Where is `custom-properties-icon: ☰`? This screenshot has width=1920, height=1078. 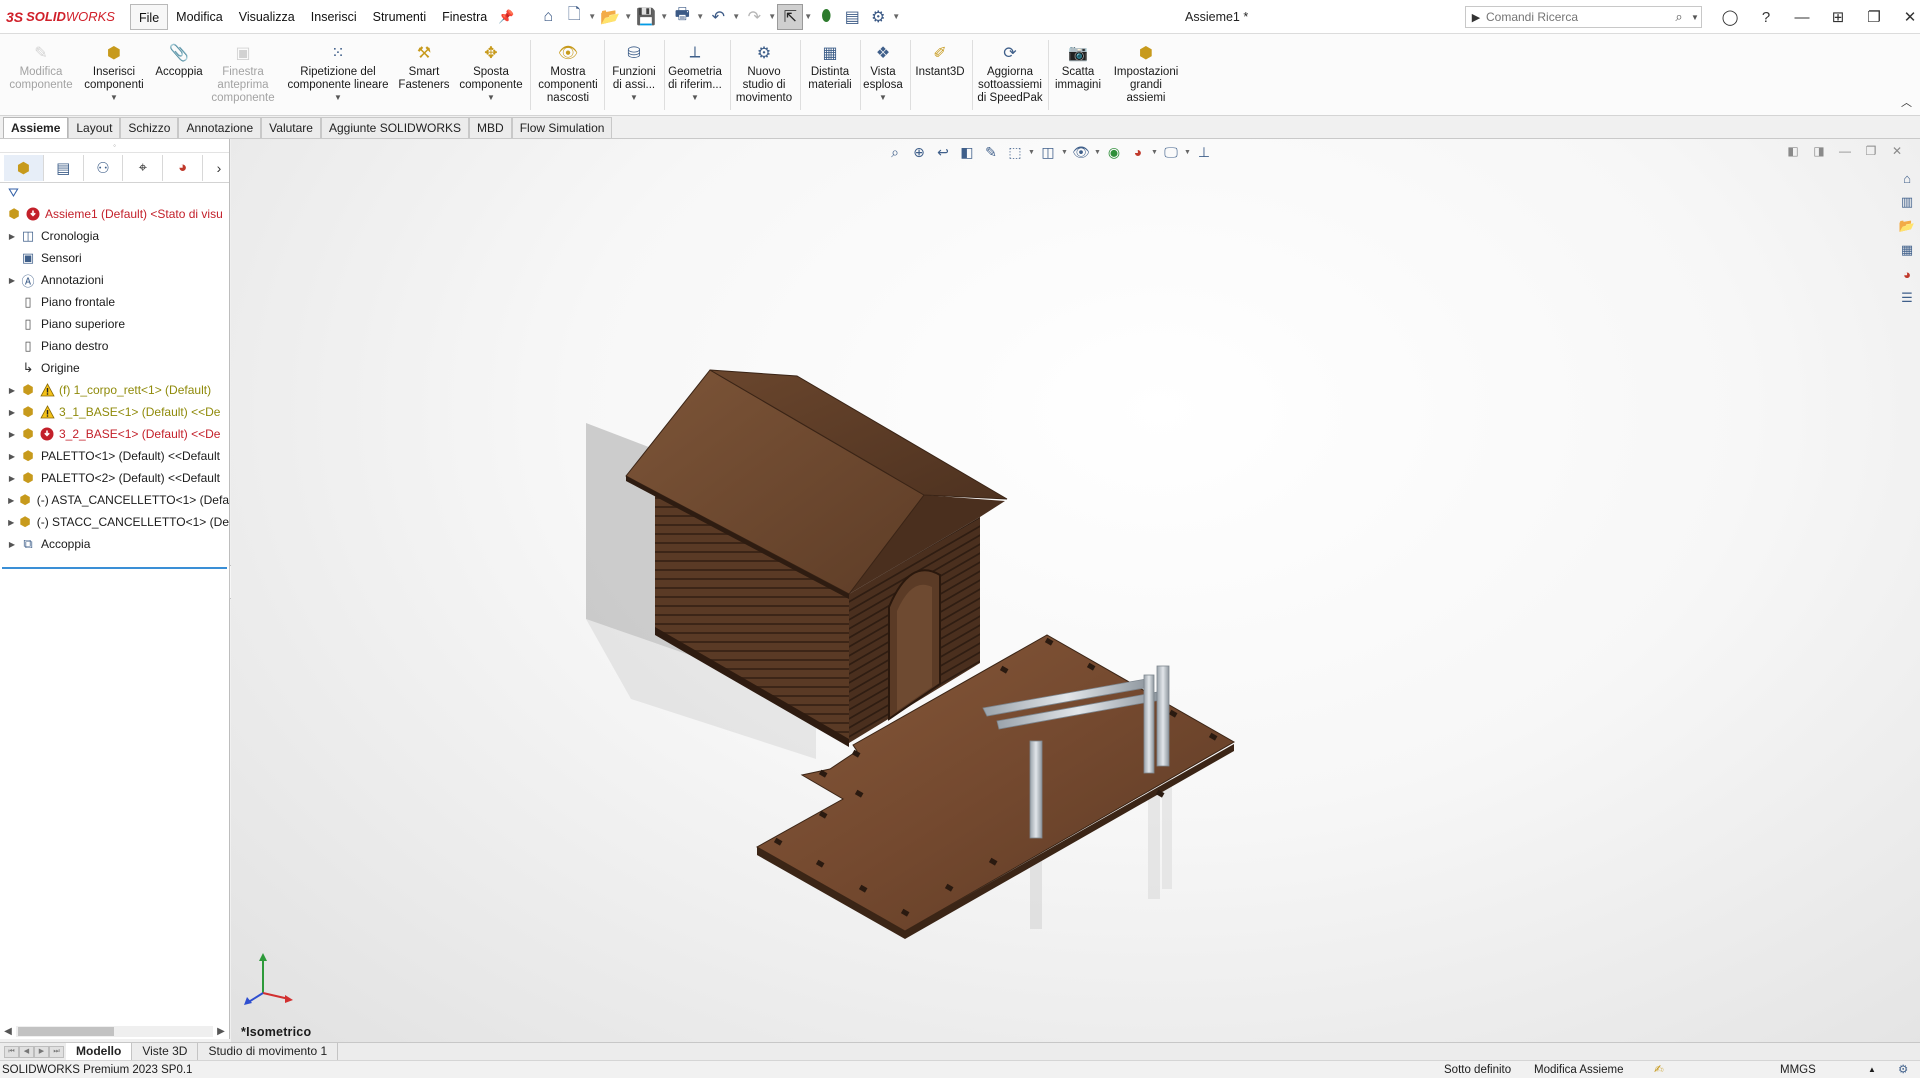 custom-properties-icon: ☰ is located at coordinates (1907, 298).